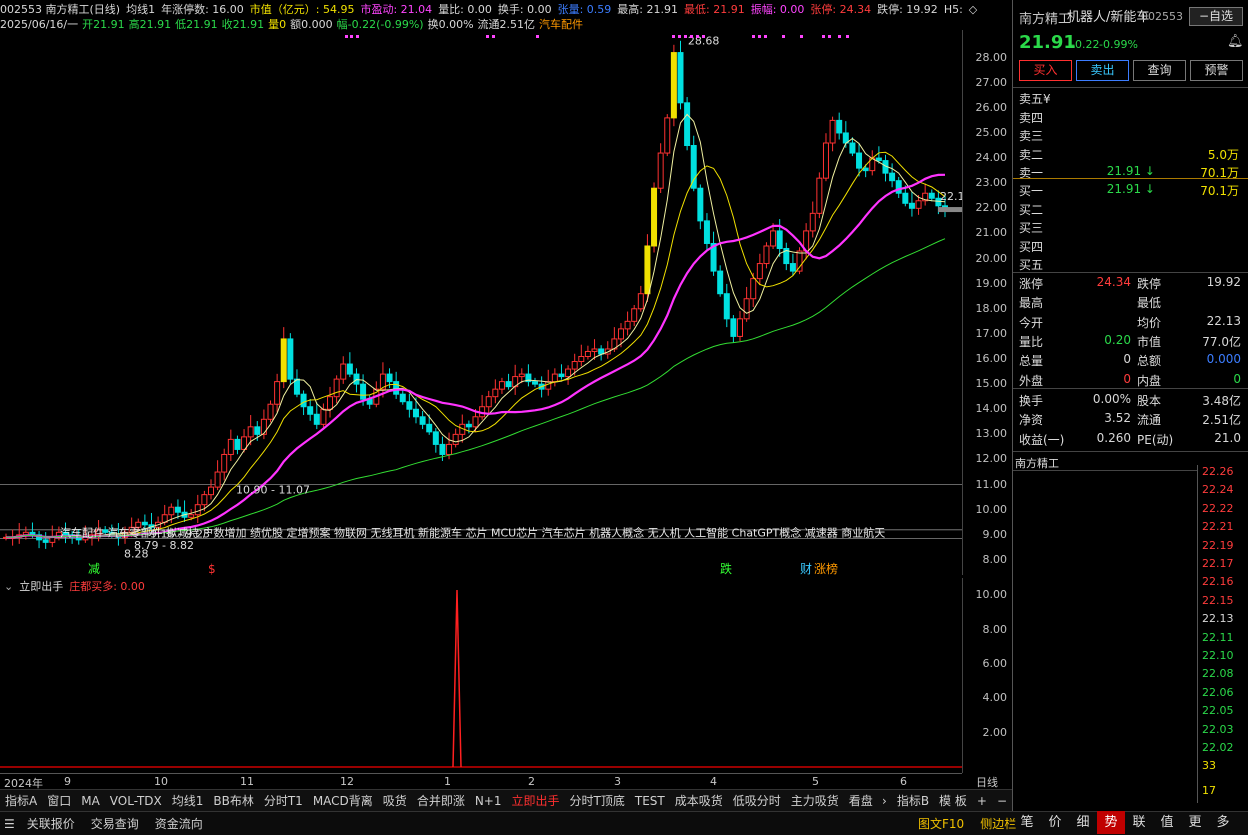 Image resolution: width=1248 pixels, height=835 pixels. Describe the element at coordinates (1223, 822) in the screenshot. I see `quote-tab: 多` at that location.